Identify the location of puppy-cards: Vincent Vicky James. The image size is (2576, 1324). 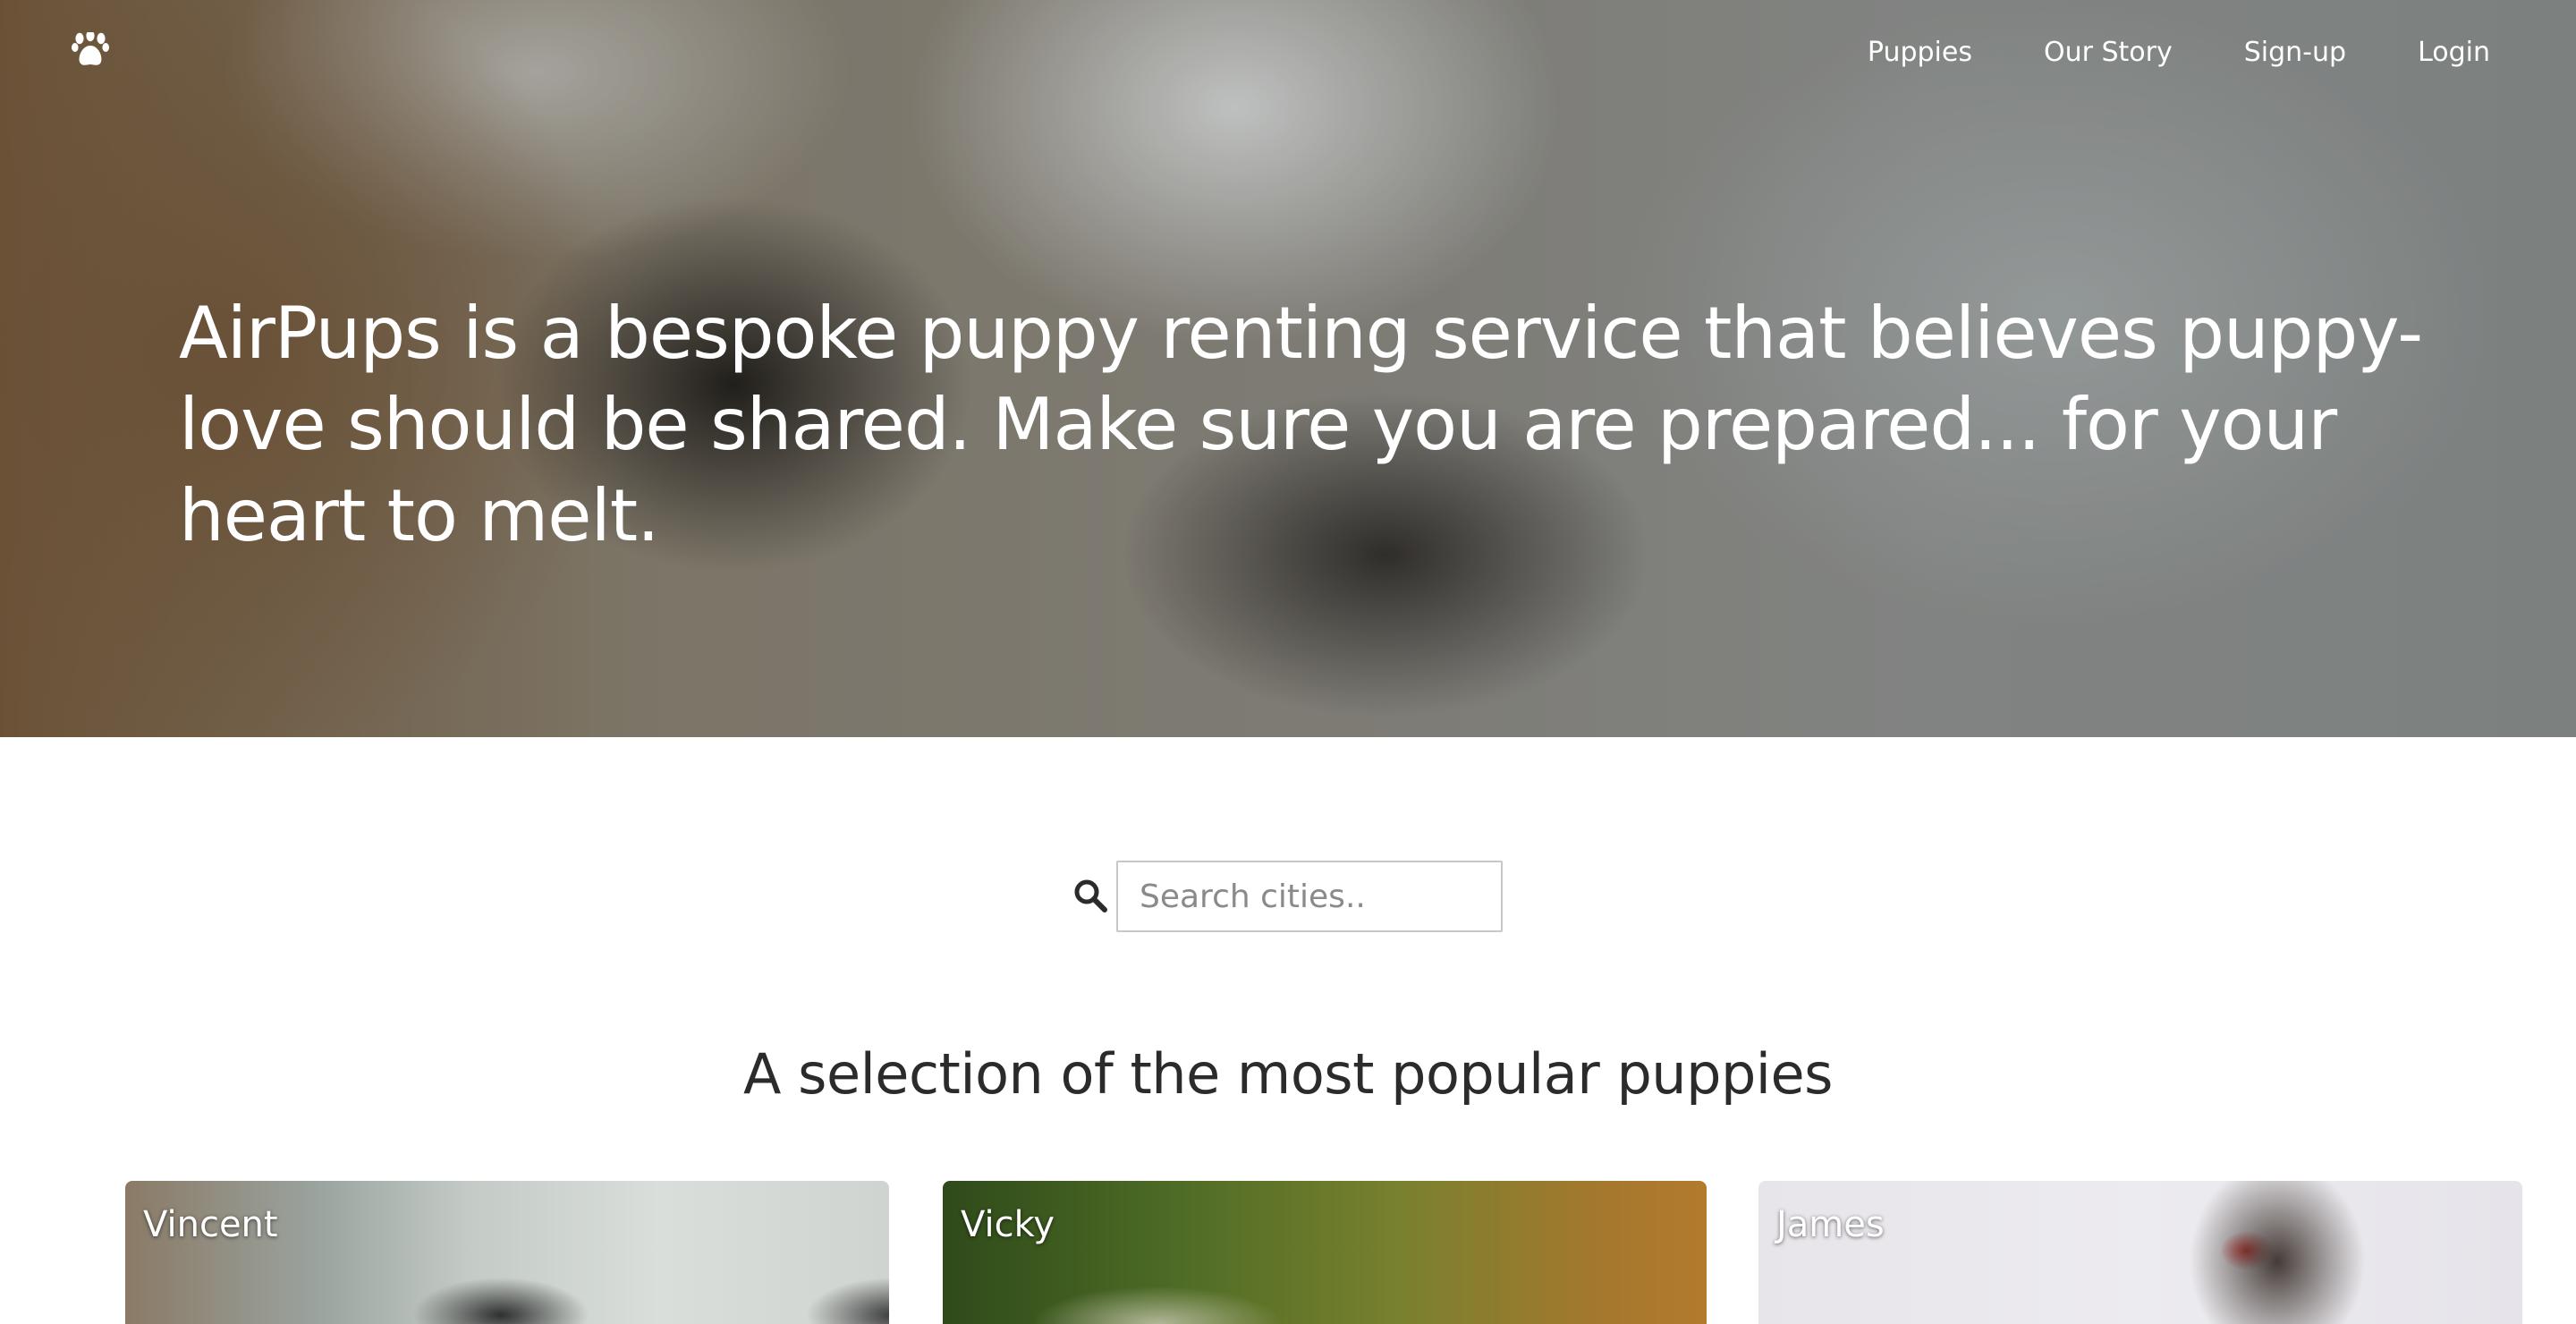
(1323, 1252).